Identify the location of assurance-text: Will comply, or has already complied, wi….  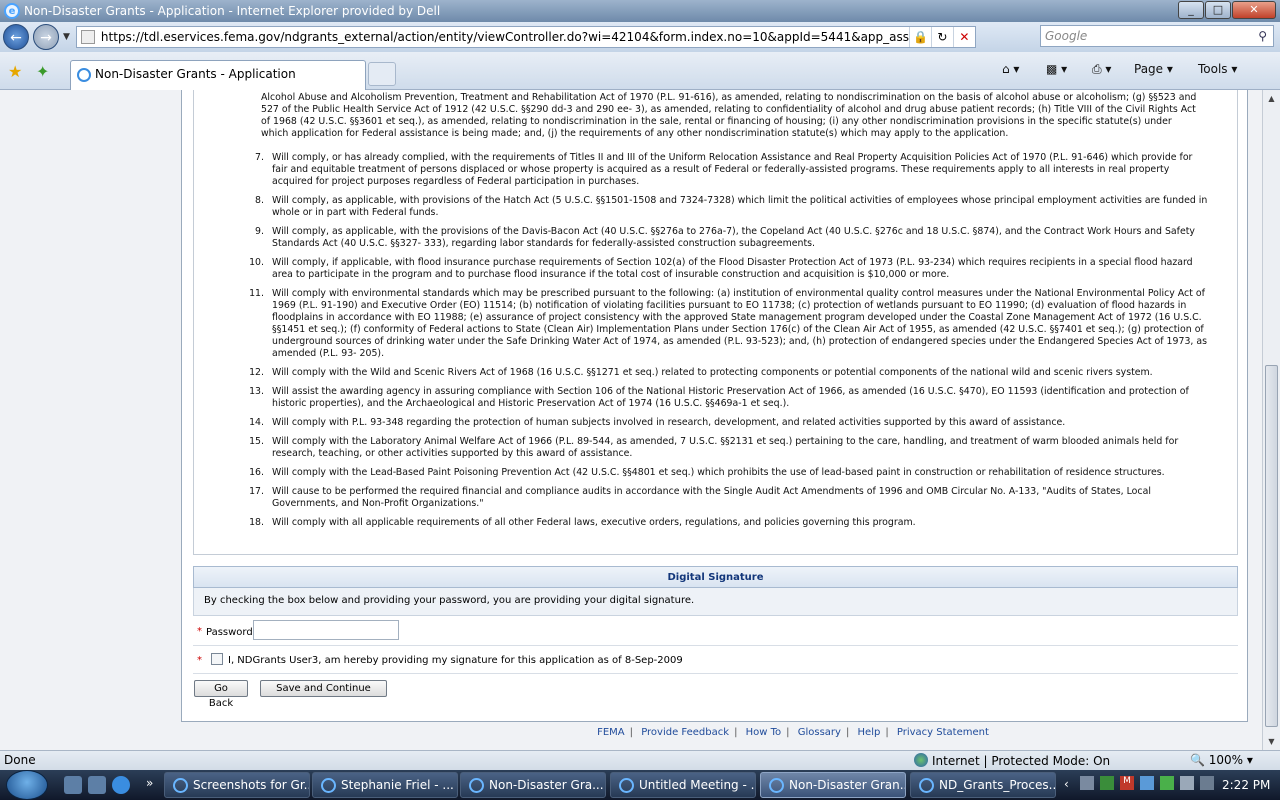
(732, 169).